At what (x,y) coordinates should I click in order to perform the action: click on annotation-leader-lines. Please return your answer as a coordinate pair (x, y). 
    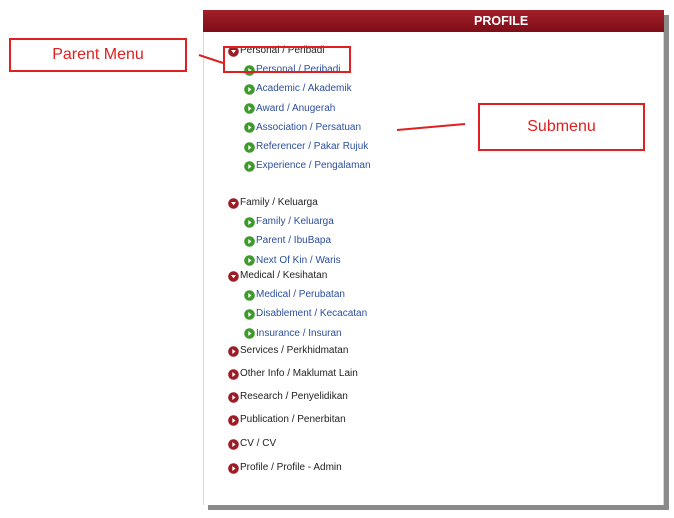
    Looking at the image, I should click on (332, 92).